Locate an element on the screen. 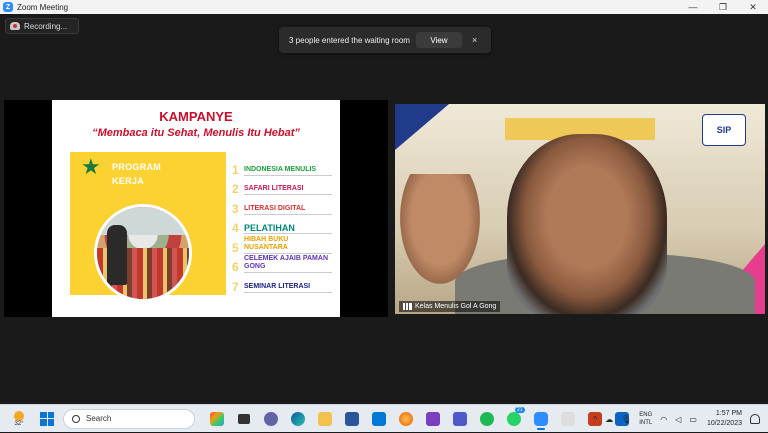 The height and width of the screenshot is (433, 768). clock-time: 1:57 PM is located at coordinates (728, 413).